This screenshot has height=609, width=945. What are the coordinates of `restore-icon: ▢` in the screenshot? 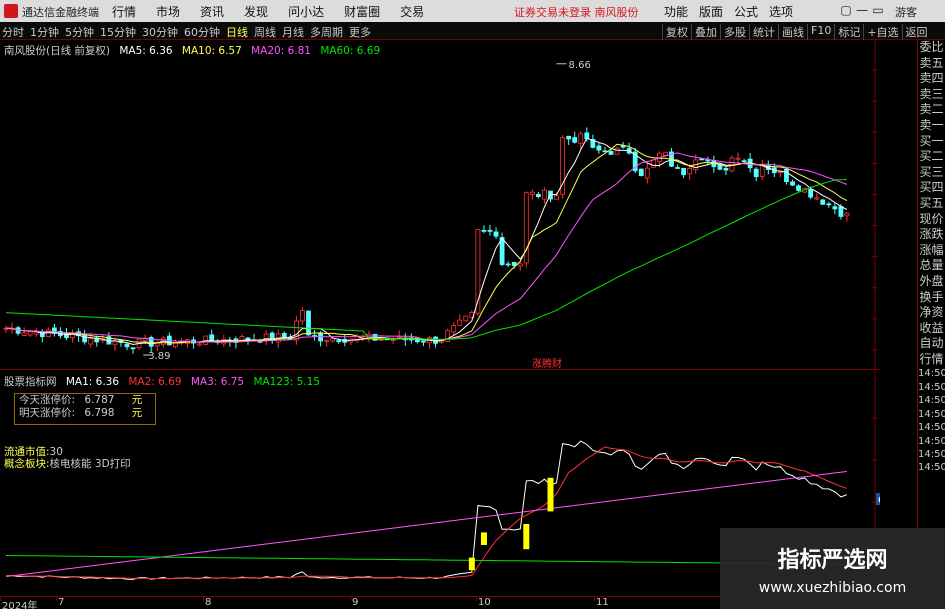 It's located at (846, 10).